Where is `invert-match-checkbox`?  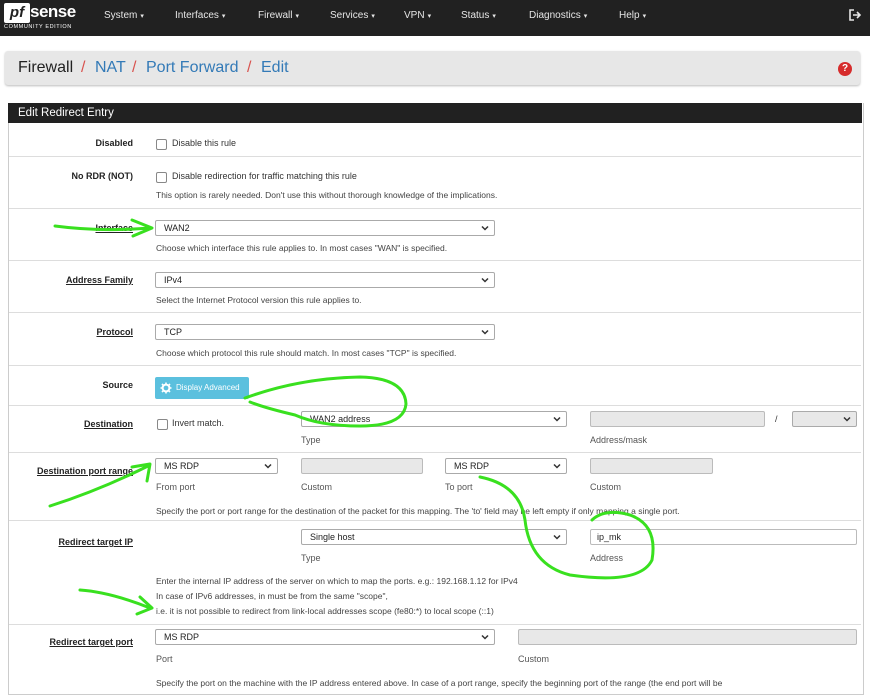 invert-match-checkbox is located at coordinates (162, 424).